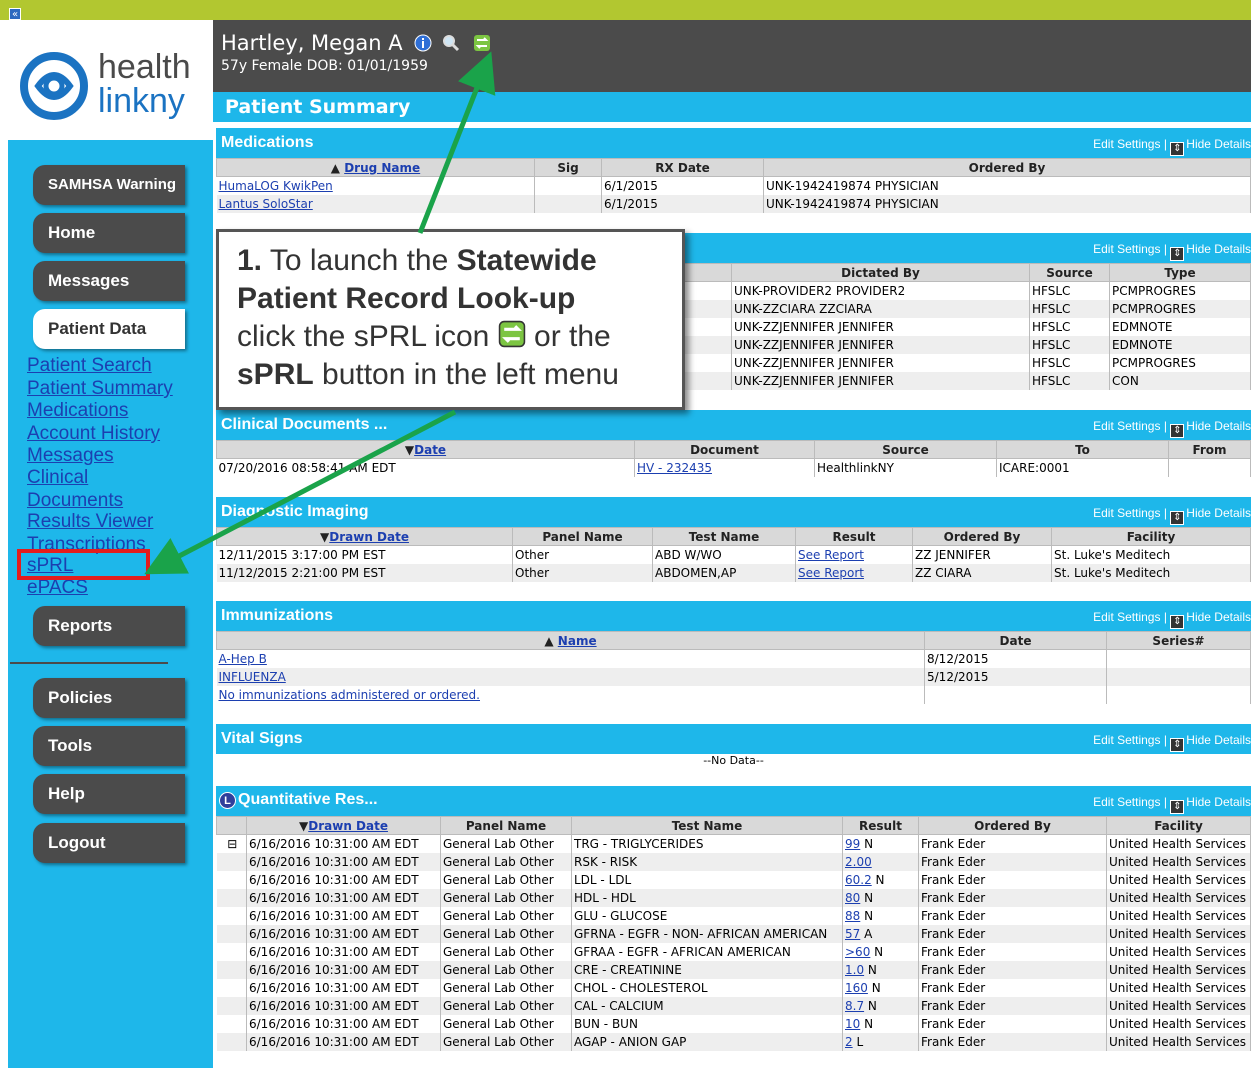  I want to click on column-header: ▲ Drug Name, so click(375, 167).